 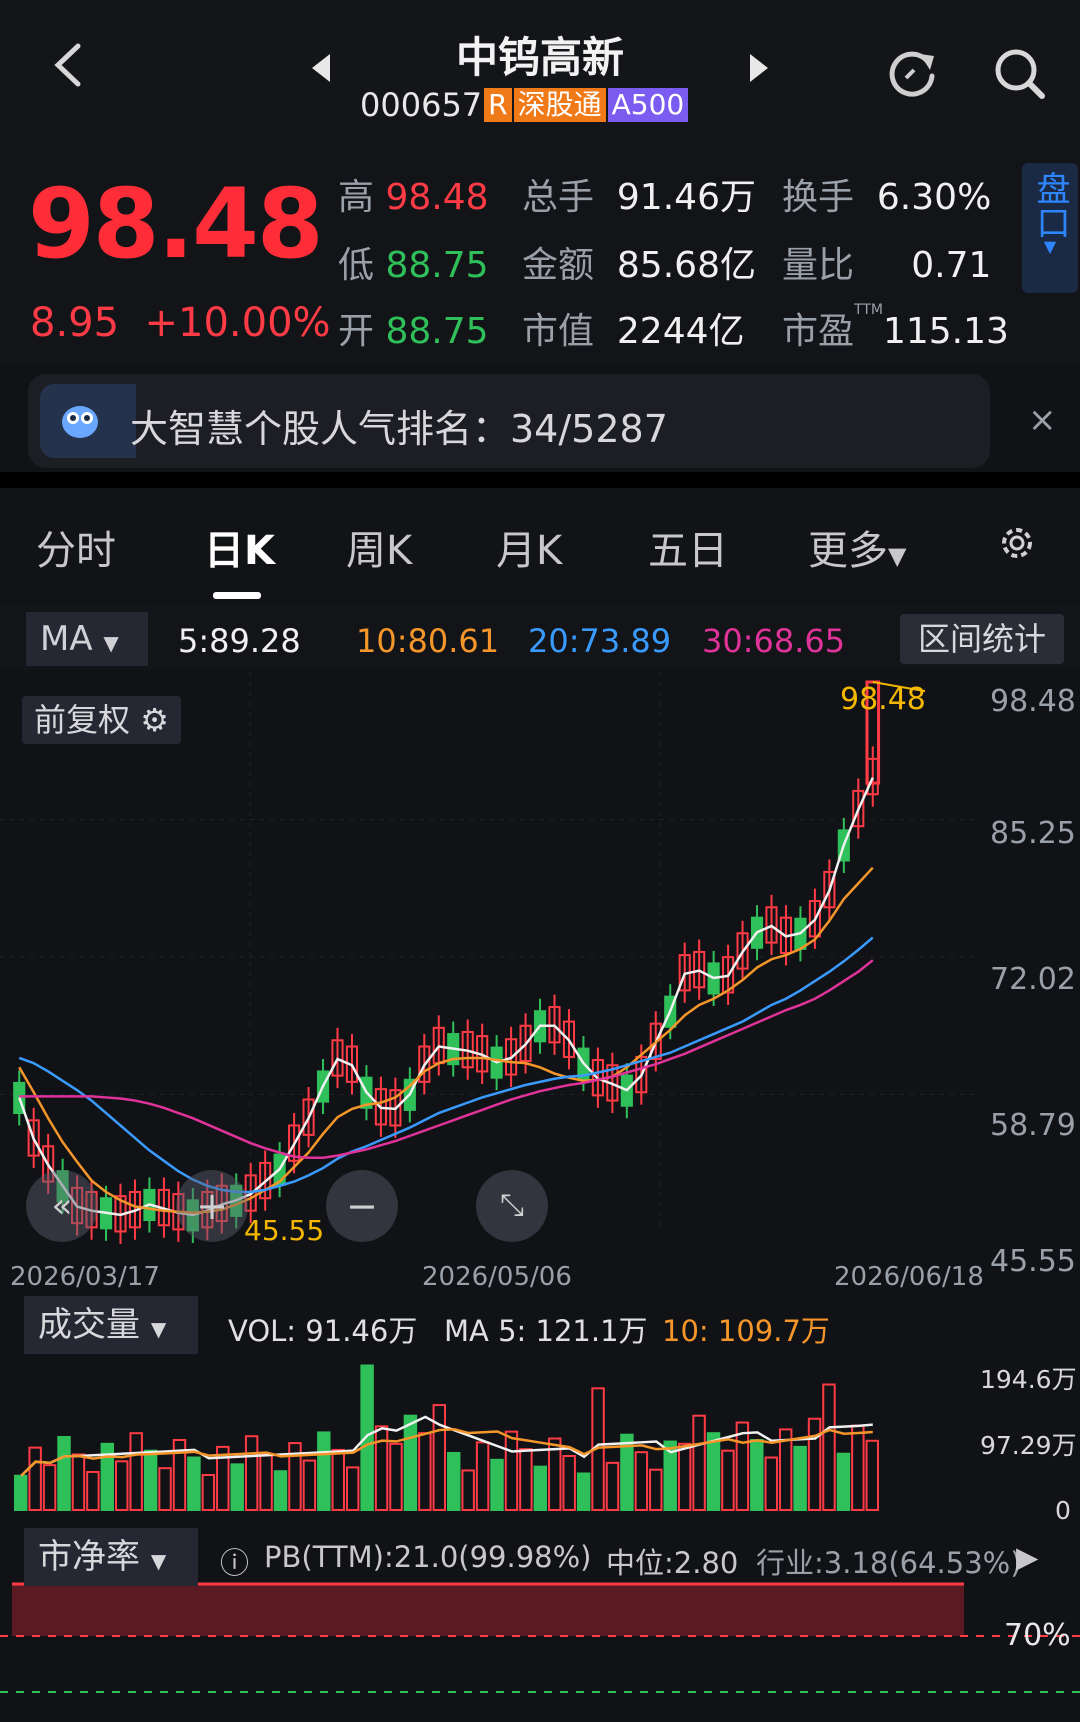 I want to click on stat-label: 量比, so click(x=818, y=265).